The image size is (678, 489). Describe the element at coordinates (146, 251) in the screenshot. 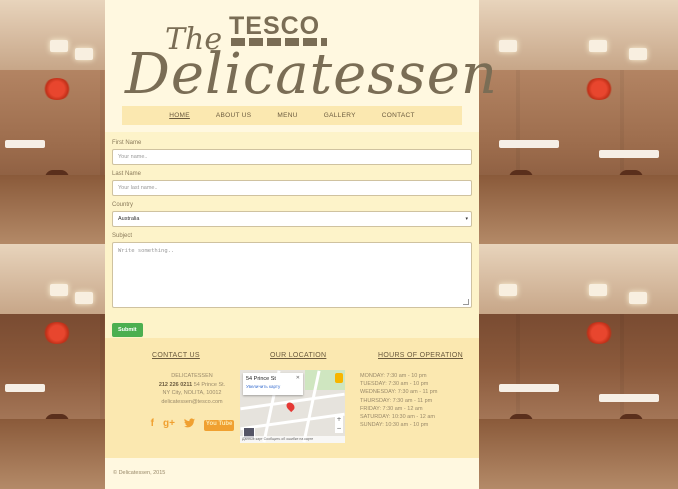

I see `subject-placeholder: Write something..` at that location.